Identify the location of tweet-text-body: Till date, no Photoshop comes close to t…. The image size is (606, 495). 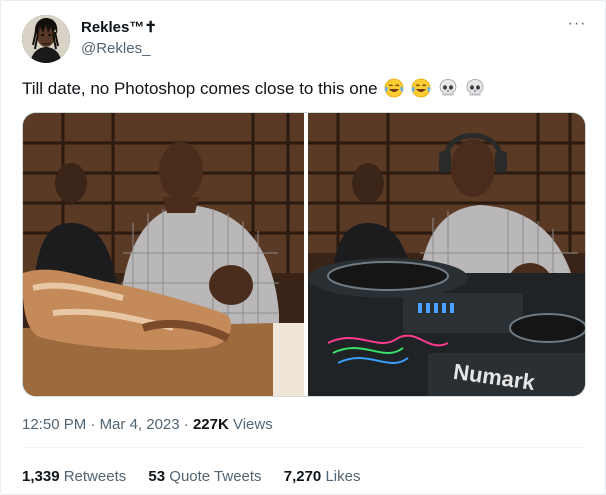
(200, 88).